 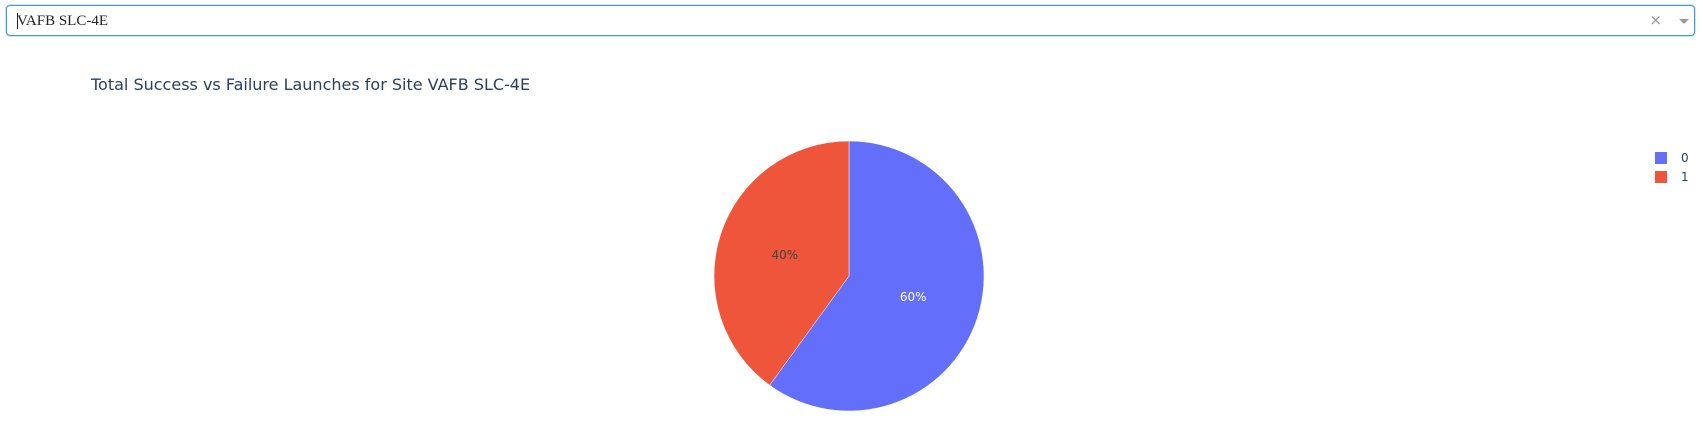 What do you see at coordinates (1685, 176) in the screenshot?
I see `legend-label-1: 1` at bounding box center [1685, 176].